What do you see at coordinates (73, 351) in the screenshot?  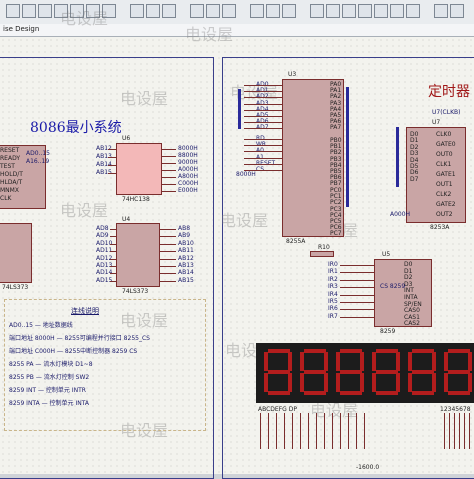 I see `notes-line: 端口地址 C000H — 8255中断控制器 8259 CS` at bounding box center [73, 351].